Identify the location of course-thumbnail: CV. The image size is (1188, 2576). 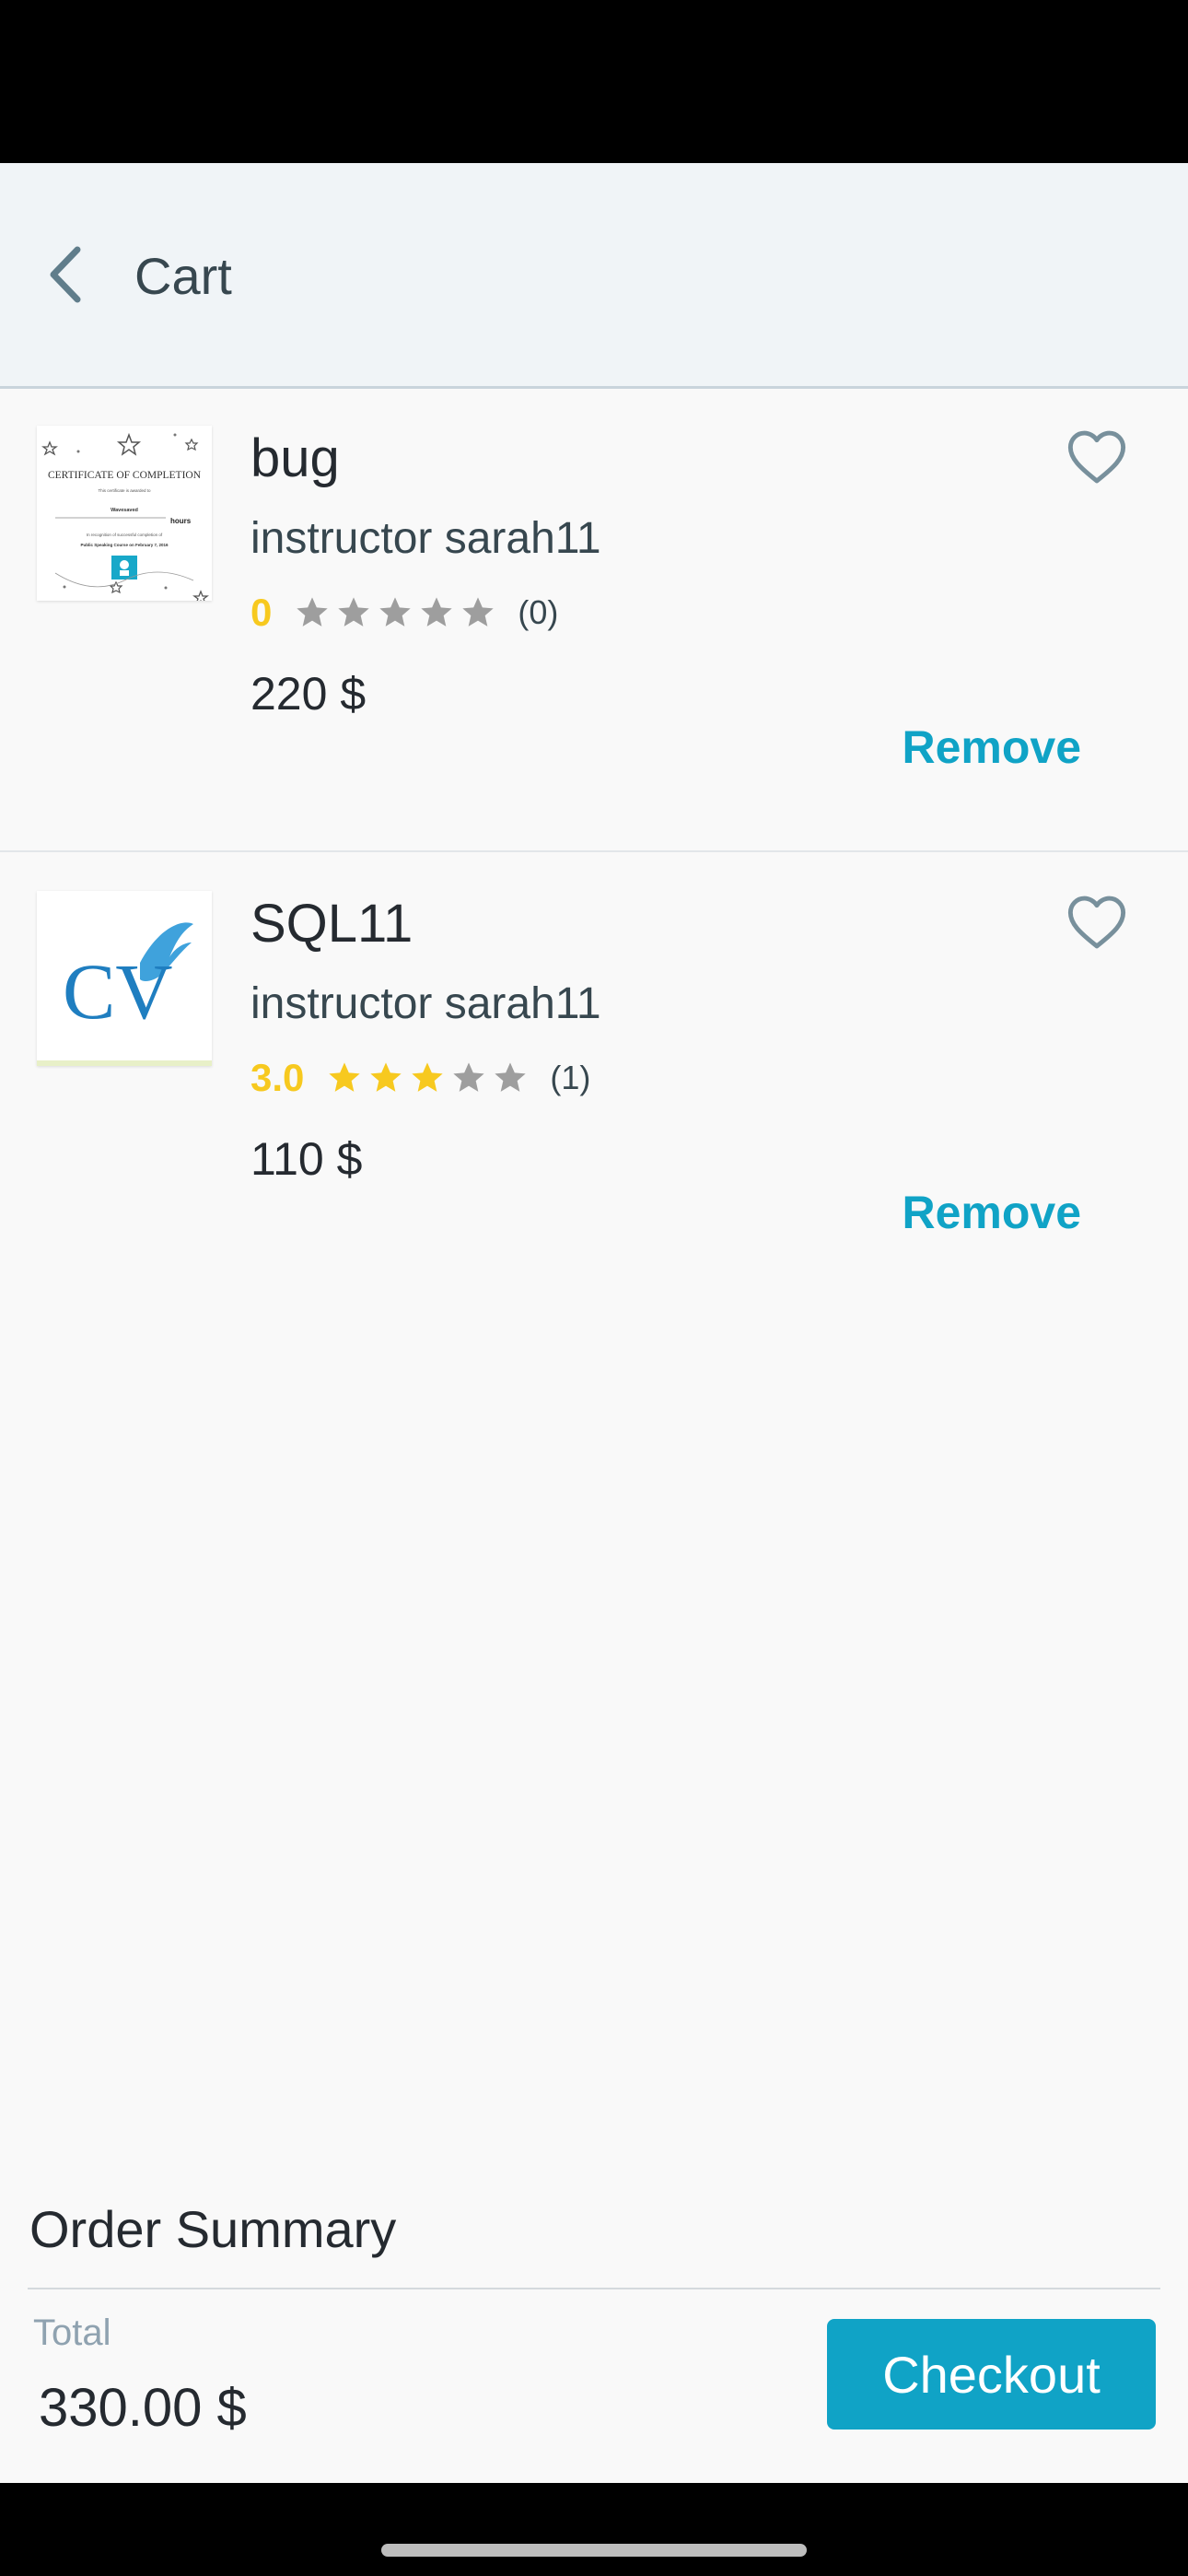
(124, 978).